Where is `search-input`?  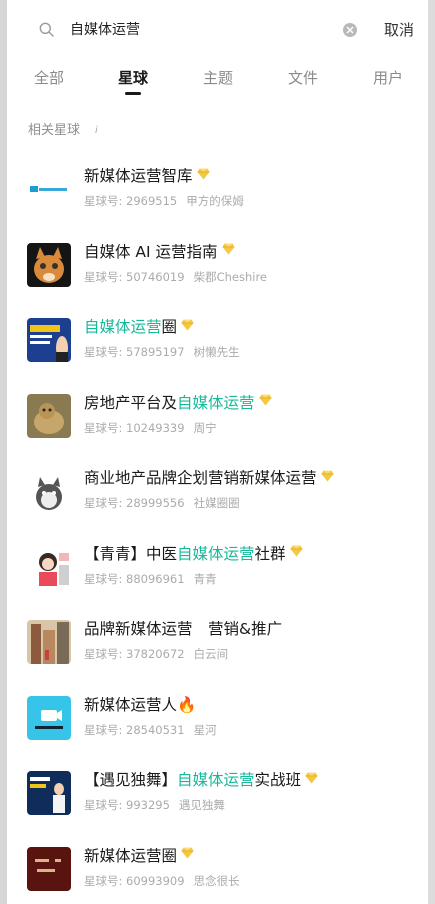
search-input is located at coordinates (200, 30).